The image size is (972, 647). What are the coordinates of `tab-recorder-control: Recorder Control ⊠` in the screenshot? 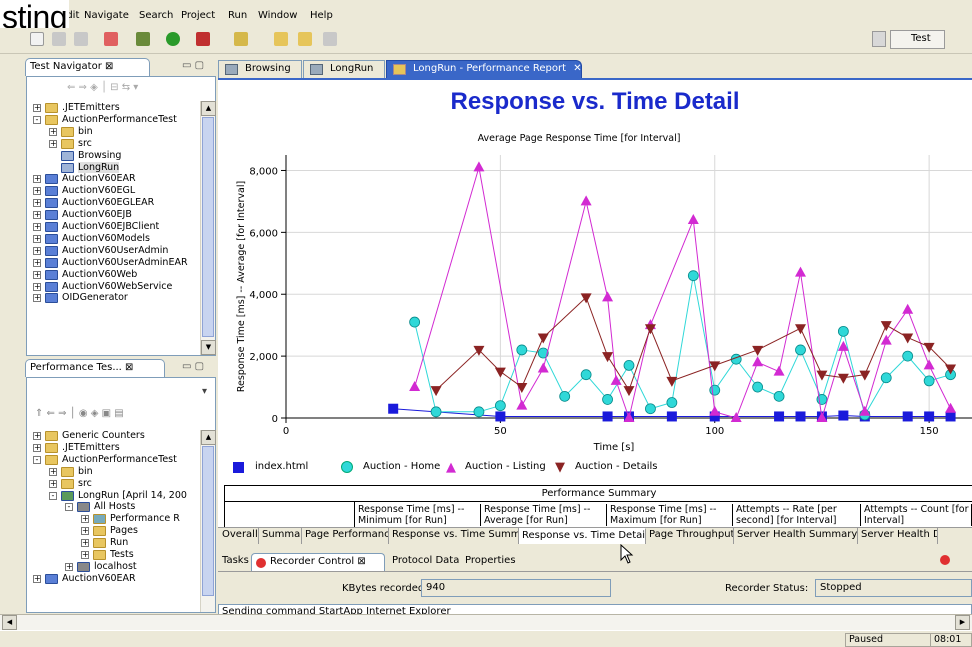 It's located at (318, 562).